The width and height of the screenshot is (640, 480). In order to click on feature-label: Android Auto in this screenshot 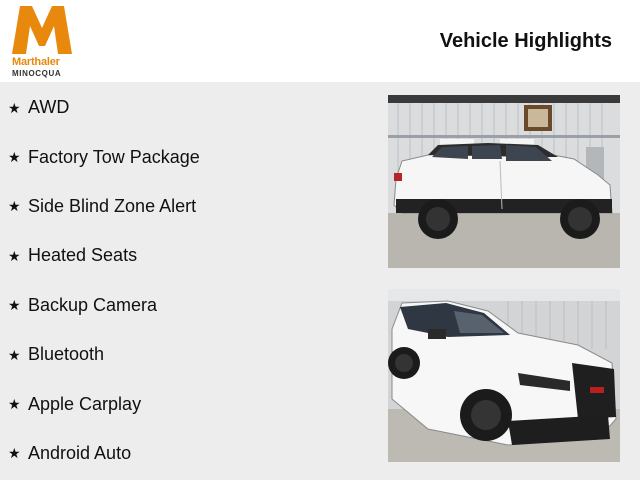, I will do `click(80, 452)`.